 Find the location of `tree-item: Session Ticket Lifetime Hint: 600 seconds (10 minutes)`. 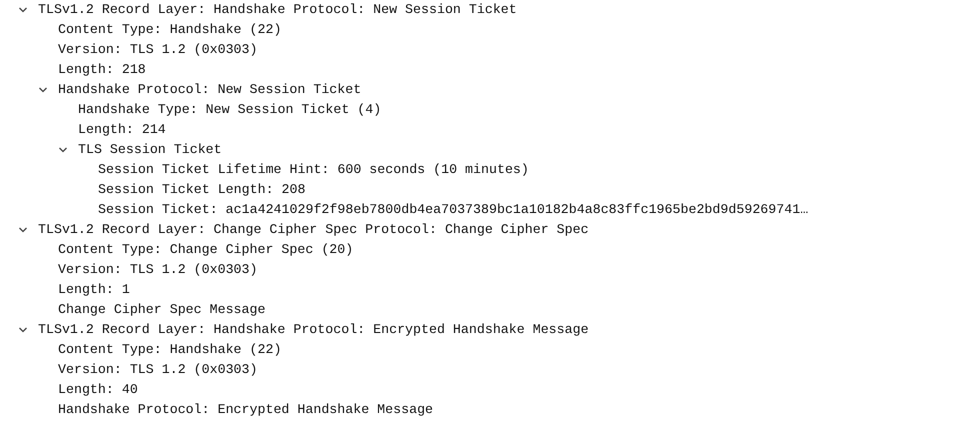

tree-item: Session Ticket Lifetime Hint: 600 seconds (10 minutes) is located at coordinates (313, 170).